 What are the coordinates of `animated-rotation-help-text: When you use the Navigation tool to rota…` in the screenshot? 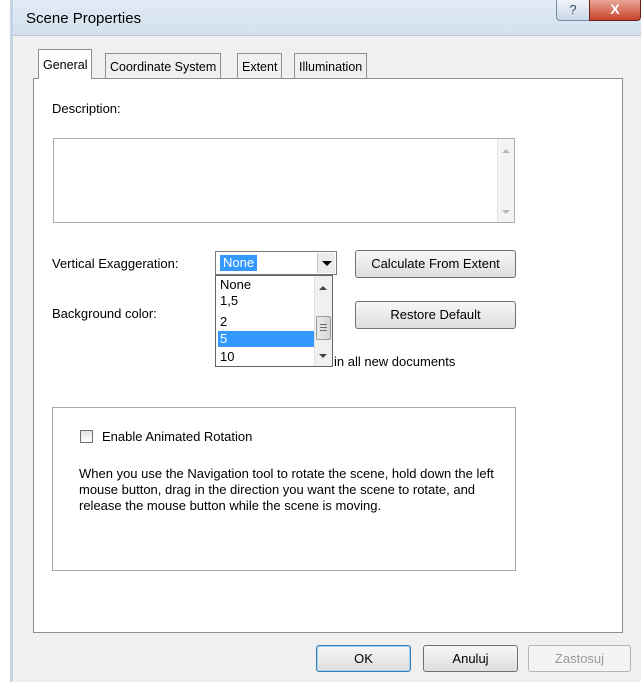 It's located at (286, 489).